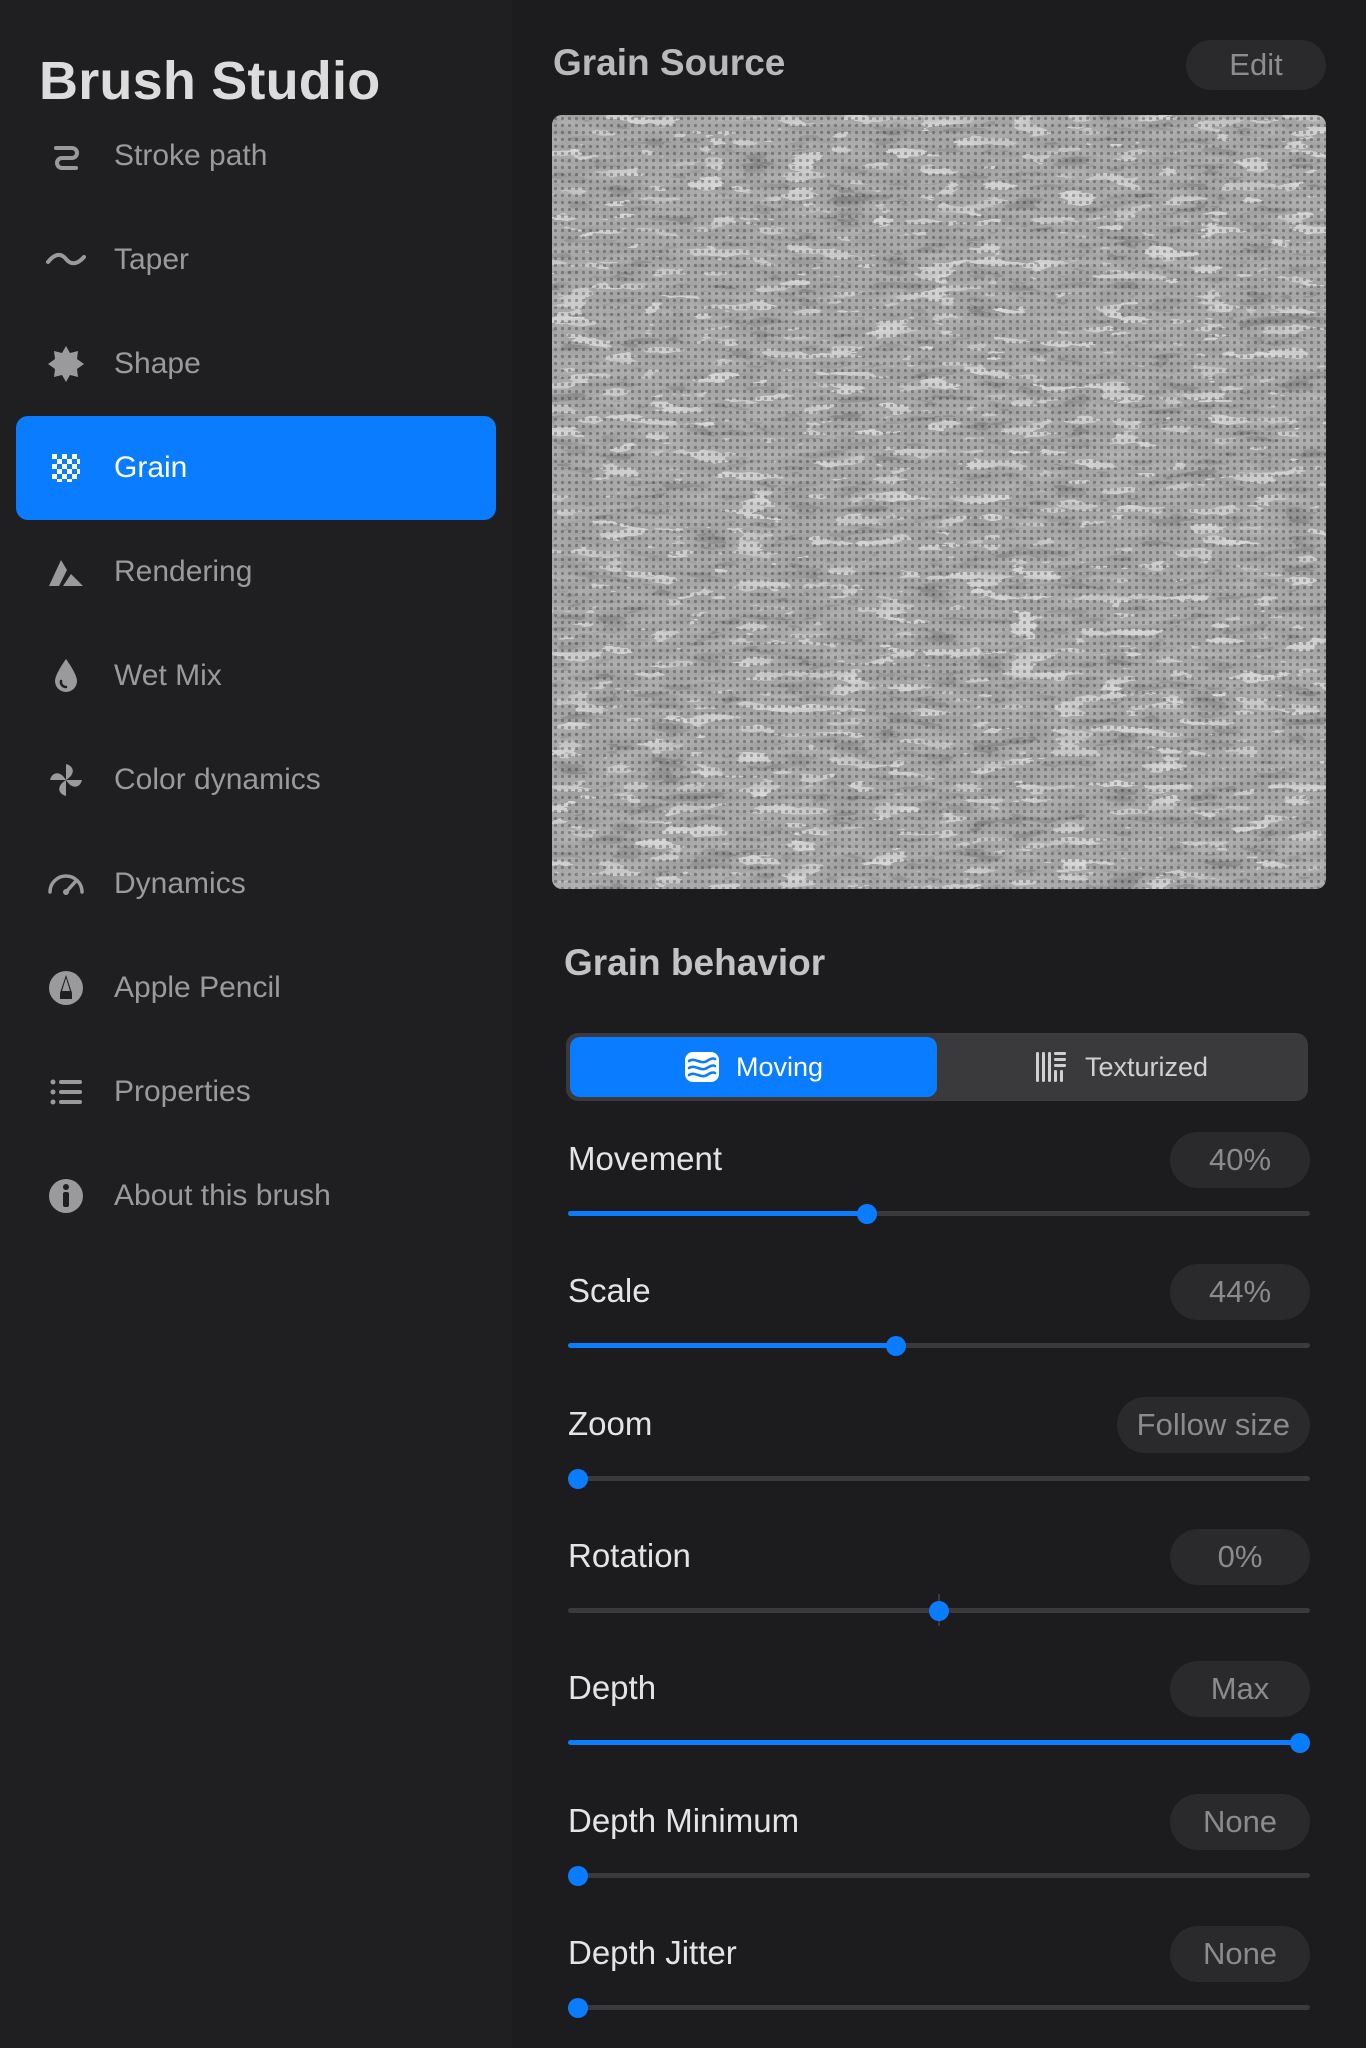 The image size is (1366, 2048). I want to click on sidebar-item-wet-mix: Wet Mix, so click(256, 676).